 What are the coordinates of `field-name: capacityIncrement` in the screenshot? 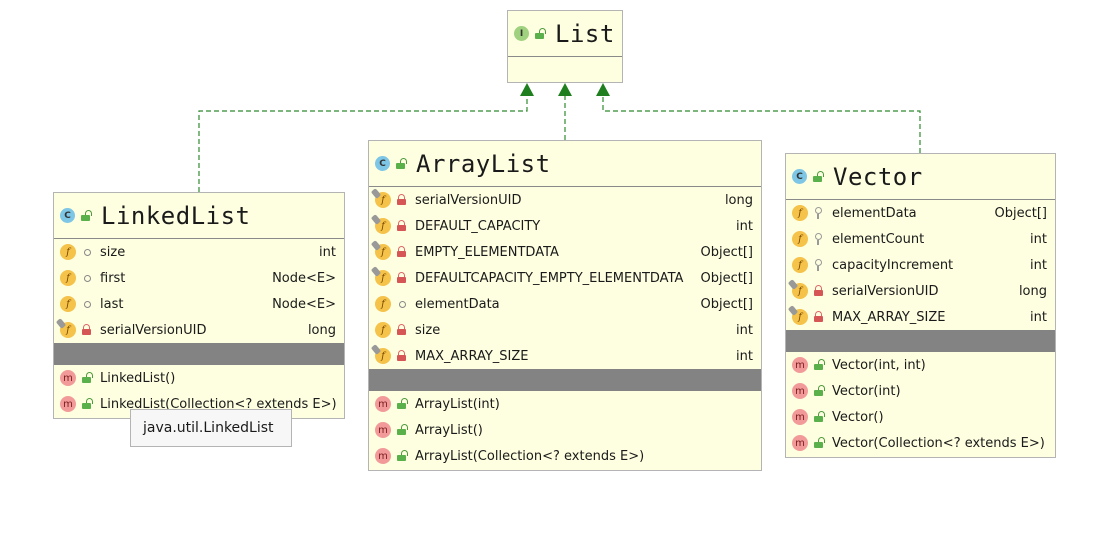 It's located at (893, 265).